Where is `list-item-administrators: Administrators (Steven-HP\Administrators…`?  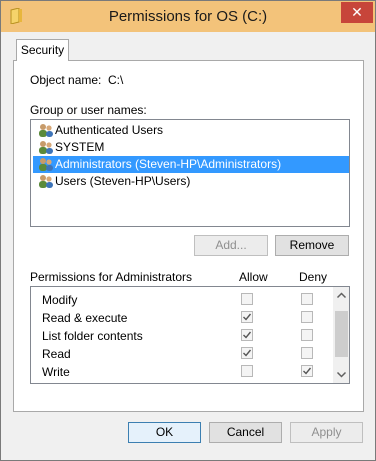 list-item-administrators: Administrators (Steven-HP\Administrators… is located at coordinates (191, 164).